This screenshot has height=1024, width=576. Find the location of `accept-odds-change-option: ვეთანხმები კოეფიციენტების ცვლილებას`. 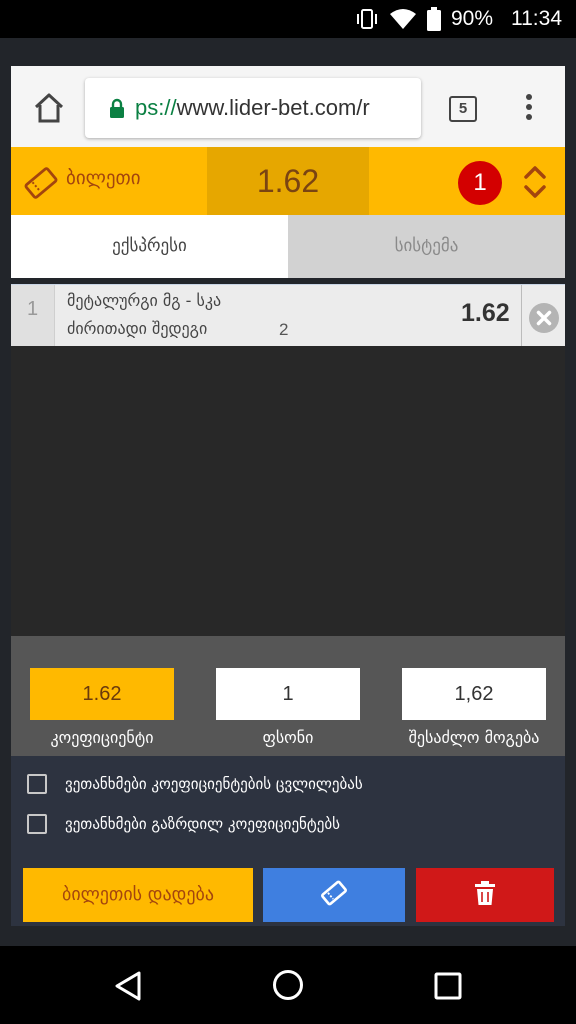

accept-odds-change-option: ვეთანხმები კოეფიციენტების ცვლილებას is located at coordinates (195, 784).